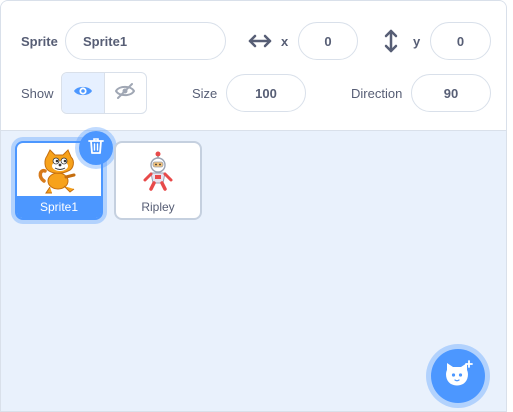 The image size is (513, 412). What do you see at coordinates (39, 41) in the screenshot?
I see `sprite-name-label: Sprite` at bounding box center [39, 41].